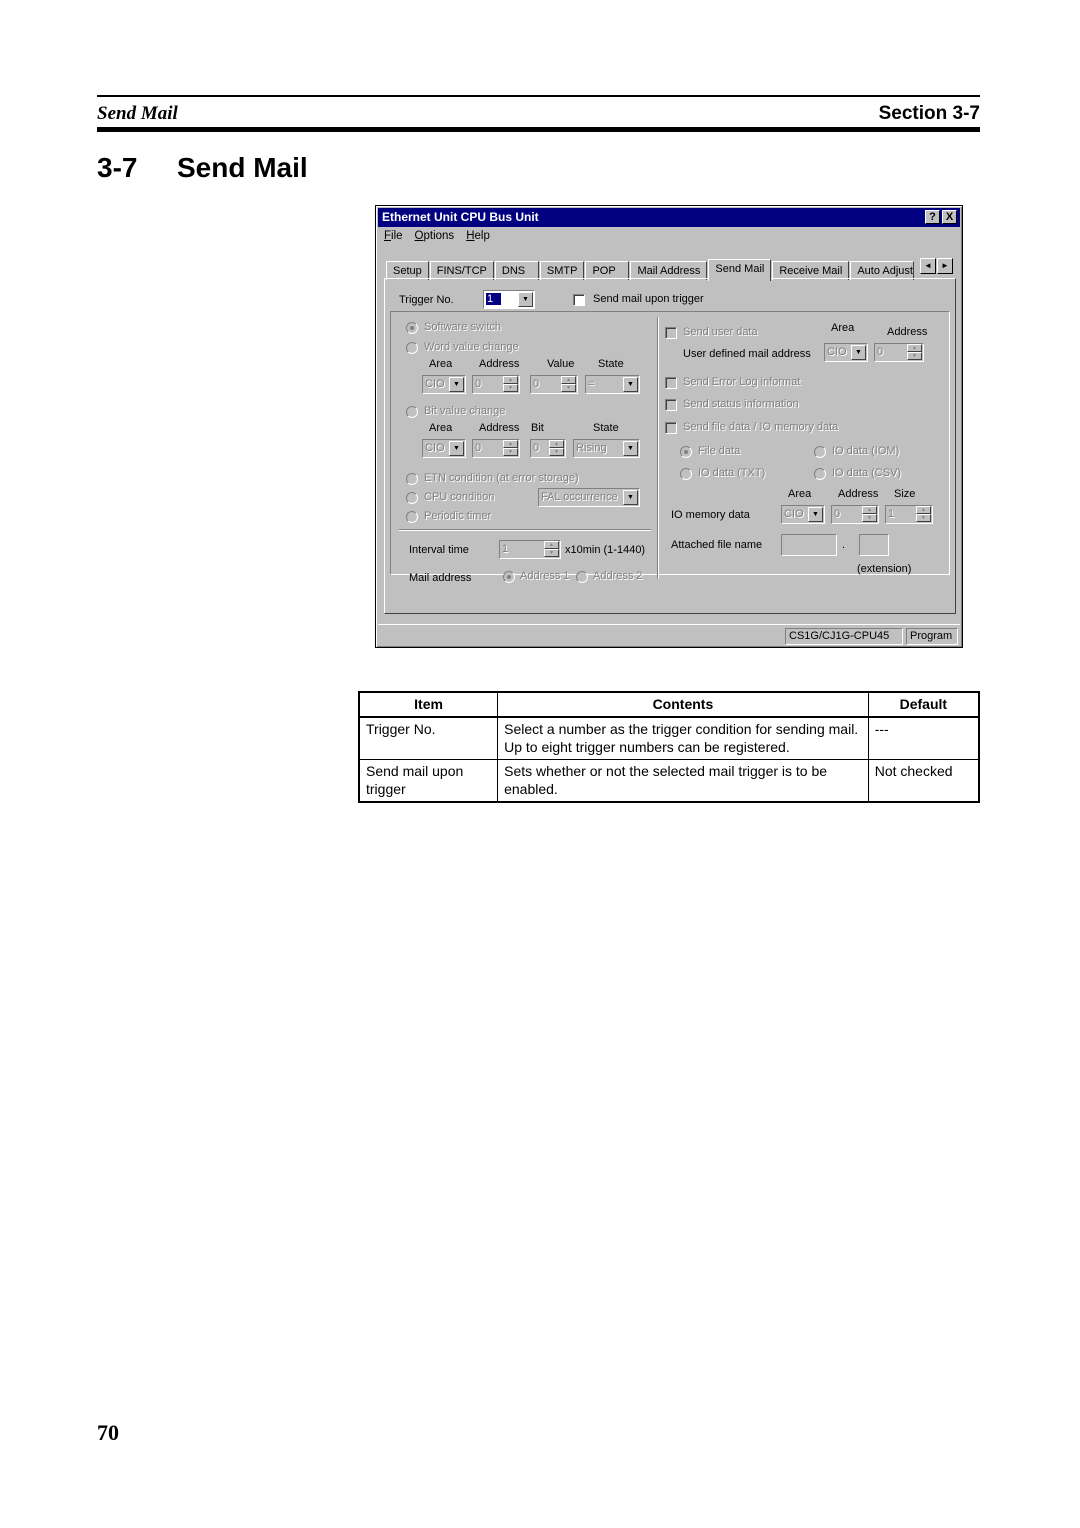 The width and height of the screenshot is (1080, 1528). I want to click on bit-bit-spinner: 0 ▲ ▼, so click(548, 448).